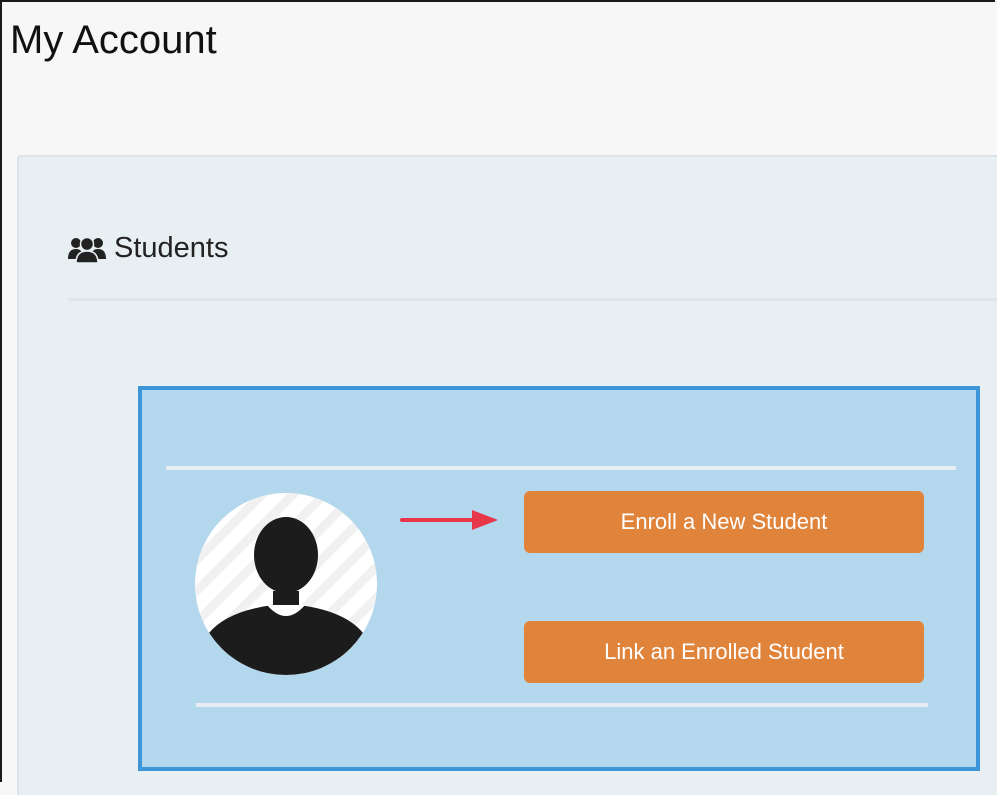 The height and width of the screenshot is (795, 997). I want to click on students-section-header: Students, so click(148, 248).